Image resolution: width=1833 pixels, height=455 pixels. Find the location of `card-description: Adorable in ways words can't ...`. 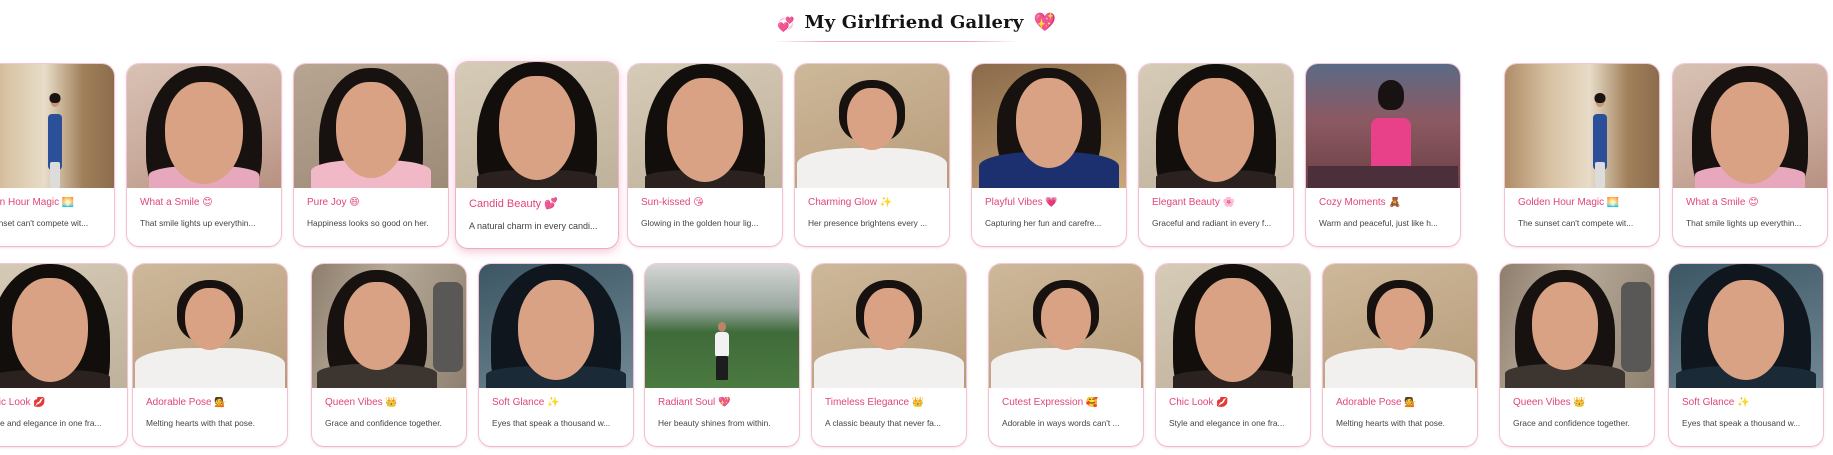

card-description: Adorable in ways words can't ... is located at coordinates (1061, 423).